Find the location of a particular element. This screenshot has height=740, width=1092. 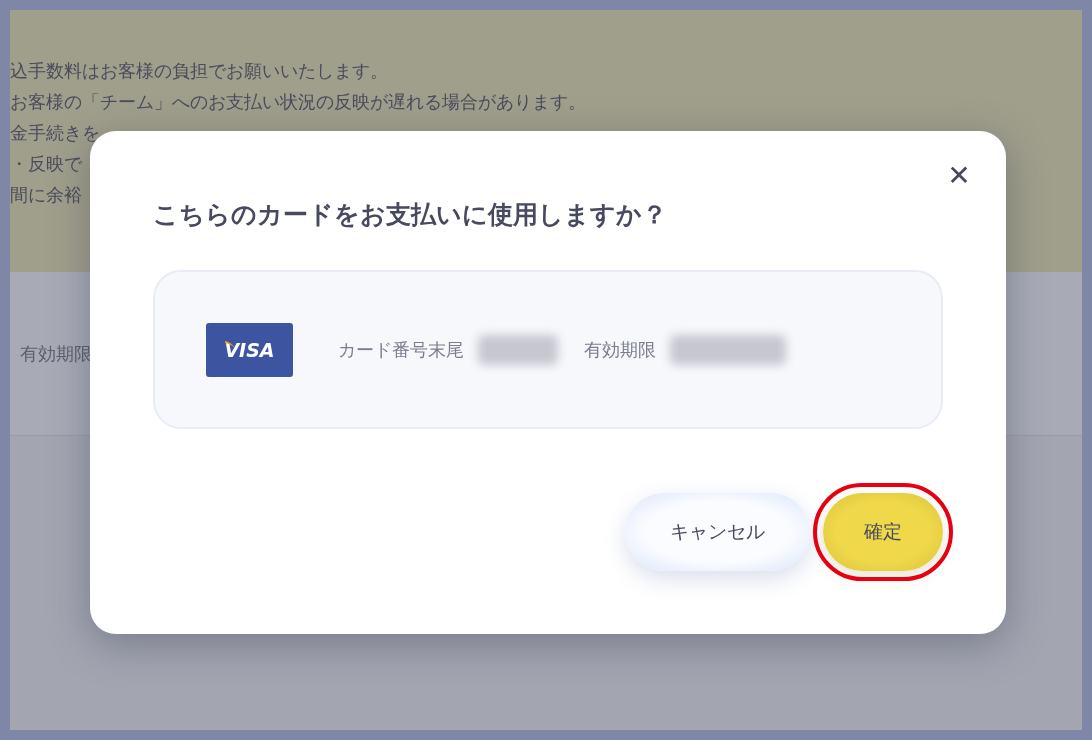

dialog-title: こちらのカードをお支払いに使用しますか？ is located at coordinates (410, 215).